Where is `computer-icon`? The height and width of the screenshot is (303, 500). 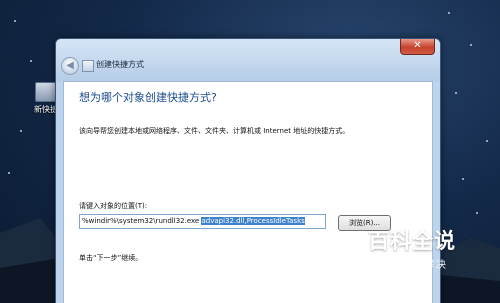
computer-icon is located at coordinates (46, 92).